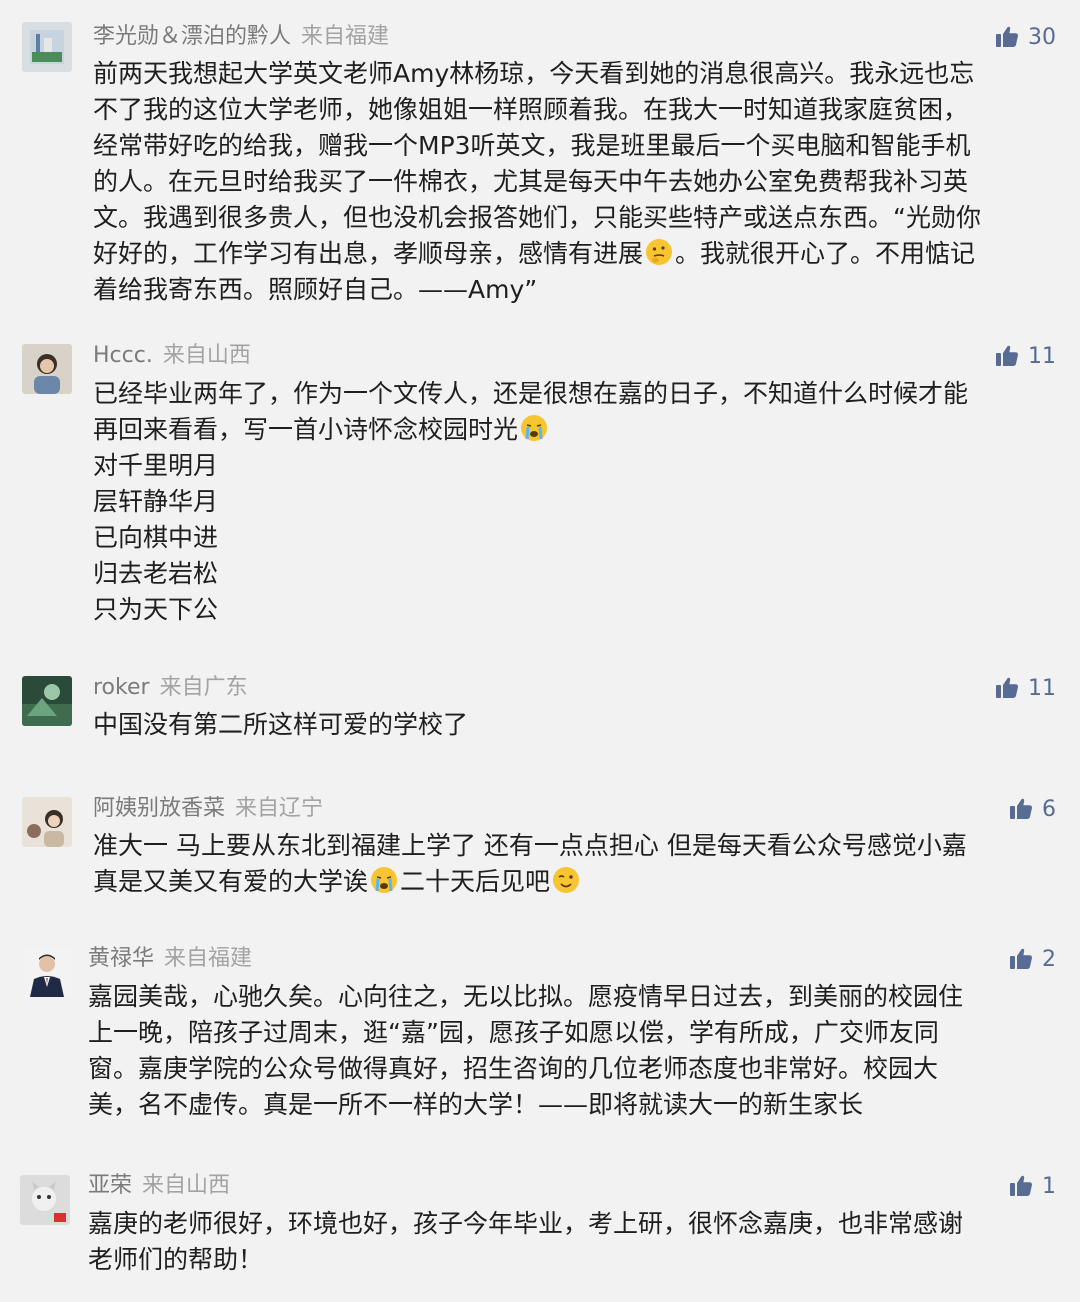 This screenshot has height=1302, width=1080. What do you see at coordinates (526, 996) in the screenshot?
I see `comment-line: 嘉园美哉，心驰久矣。心向往之，无以比拟。愿疫情早日过去，到美丽的校园住` at bounding box center [526, 996].